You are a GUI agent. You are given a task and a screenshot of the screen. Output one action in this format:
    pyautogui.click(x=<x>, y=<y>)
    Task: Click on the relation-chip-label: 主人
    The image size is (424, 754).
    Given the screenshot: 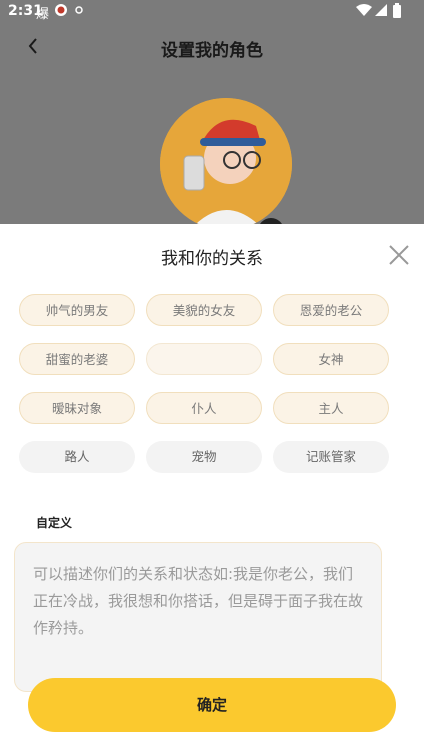 What is the action you would take?
    pyautogui.click(x=331, y=408)
    